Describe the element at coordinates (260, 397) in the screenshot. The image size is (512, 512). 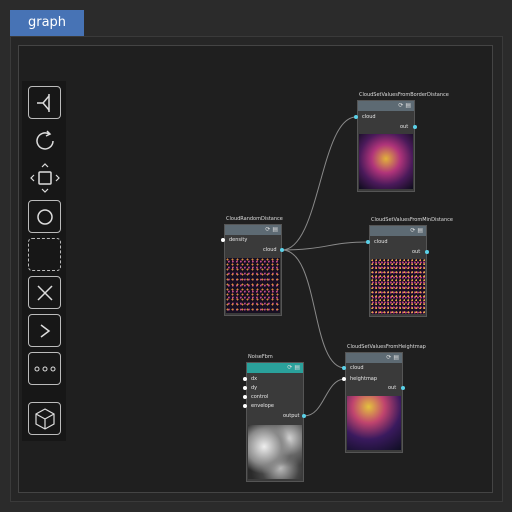
I see `port-label: control` at that location.